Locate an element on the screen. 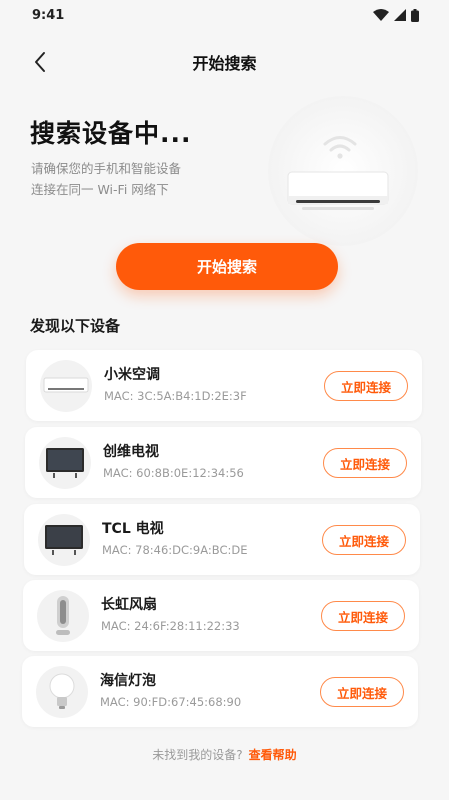  footer-help: 未找到我的设备? 查看帮助 is located at coordinates (224, 754).